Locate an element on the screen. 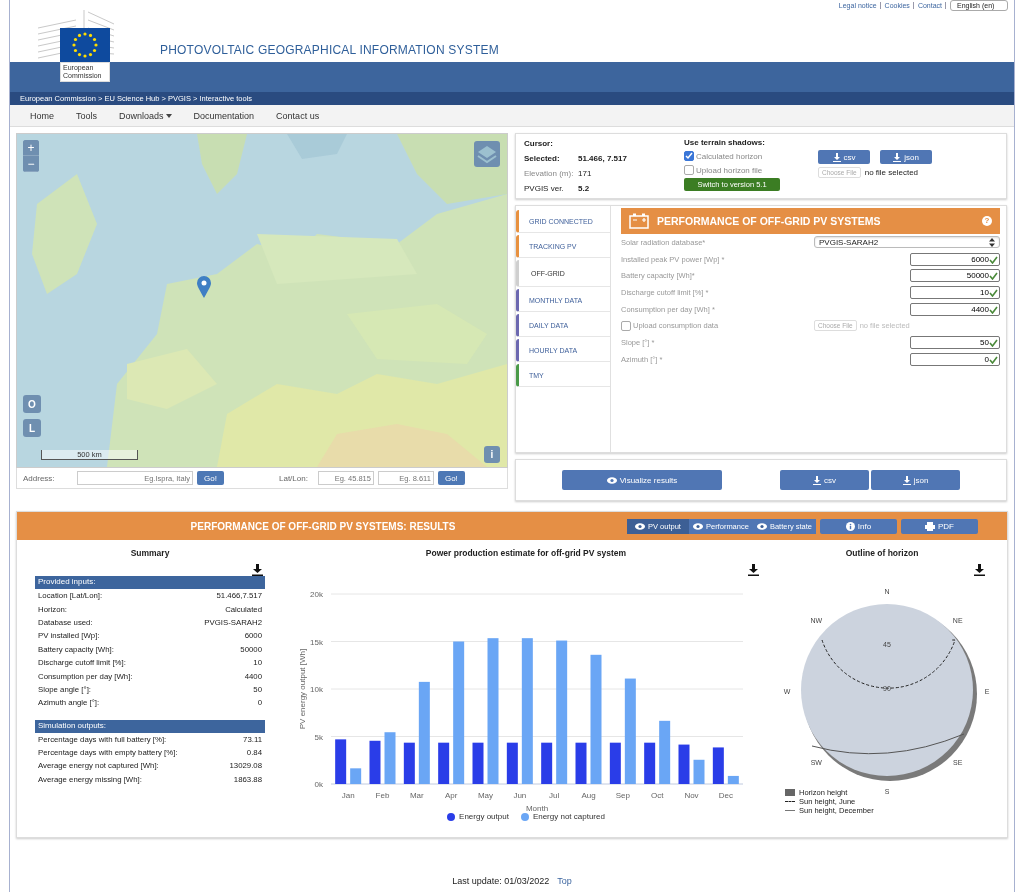 The height and width of the screenshot is (892, 1024). section-header: Provided inputs: is located at coordinates (150, 582).